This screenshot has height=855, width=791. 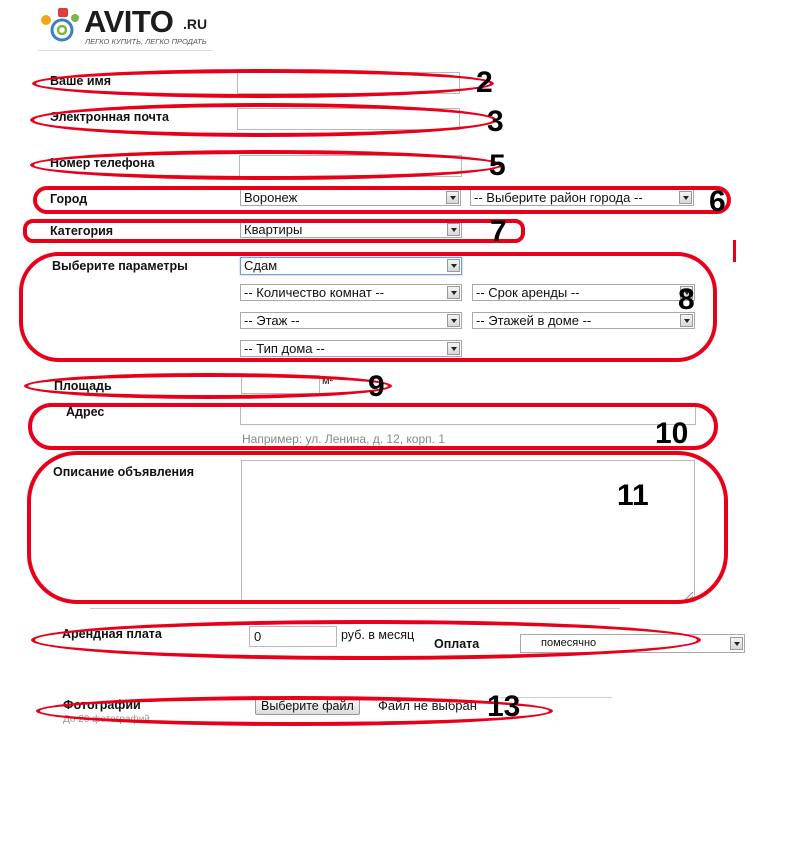 What do you see at coordinates (633, 495) in the screenshot?
I see `annotation-number: 11` at bounding box center [633, 495].